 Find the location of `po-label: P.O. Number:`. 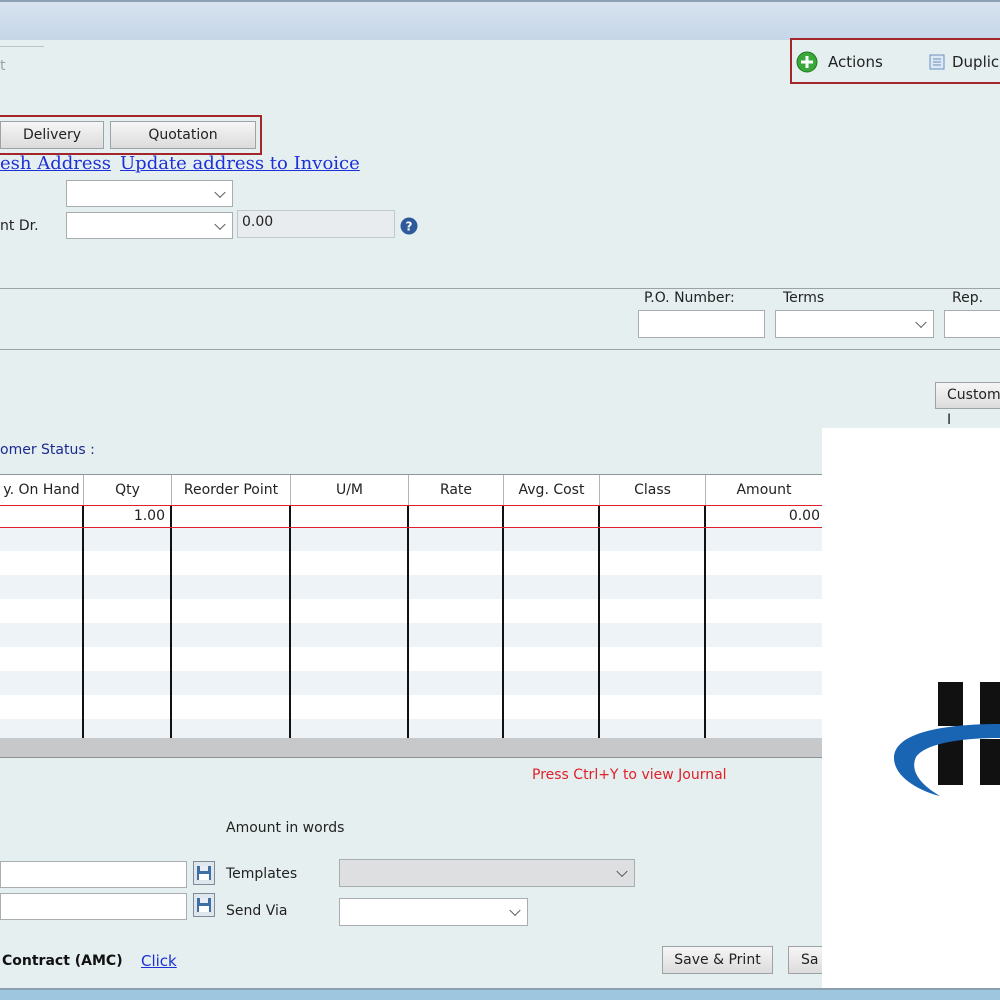

po-label: P.O. Number: is located at coordinates (689, 298).